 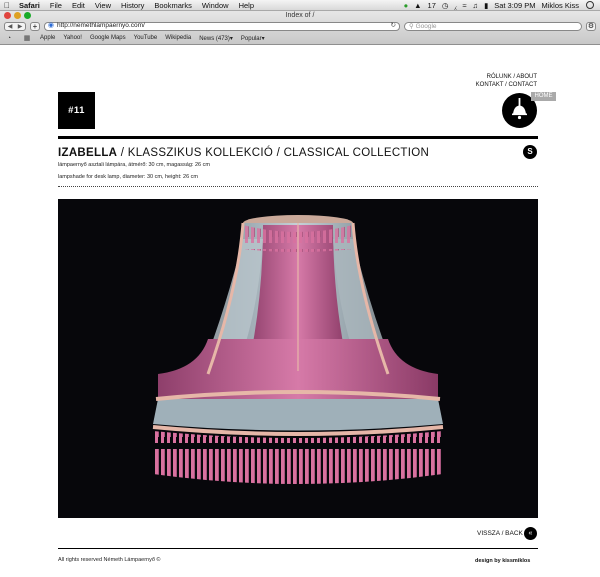 I want to click on zoom-window-icon, so click(x=27, y=15).